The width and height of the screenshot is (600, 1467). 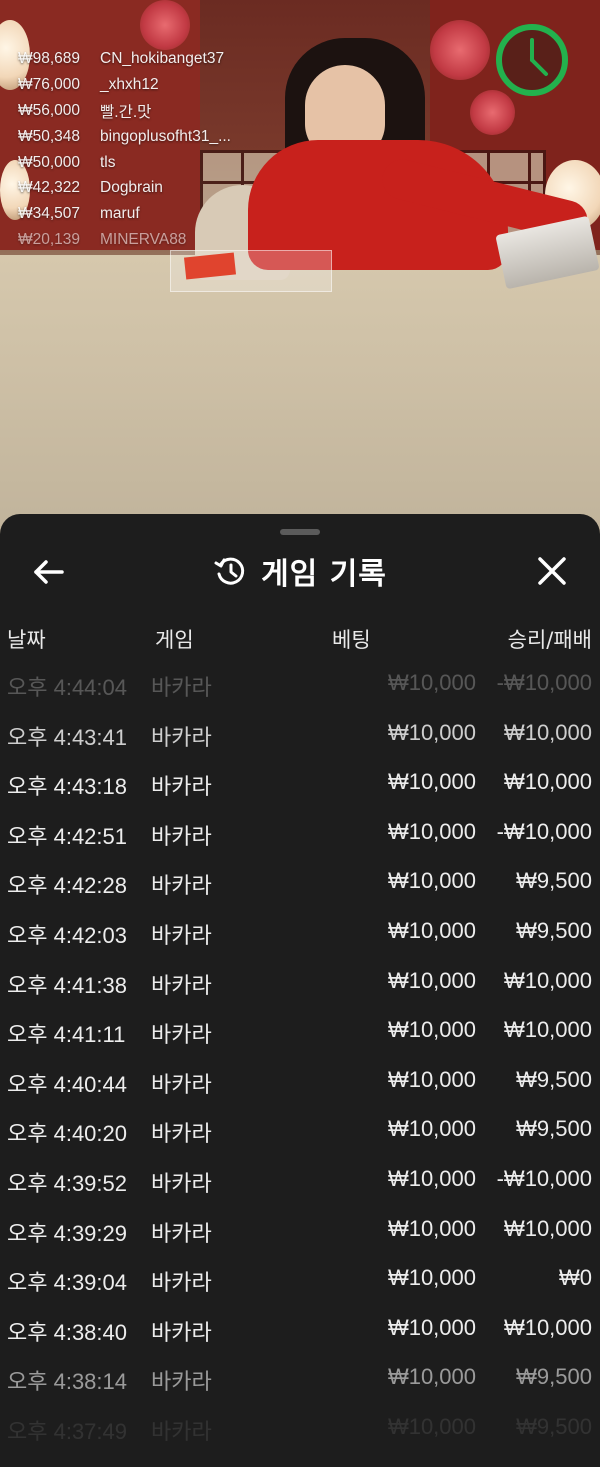 What do you see at coordinates (49, 162) in the screenshot?
I see `leaderboard-amount: ₩50,000` at bounding box center [49, 162].